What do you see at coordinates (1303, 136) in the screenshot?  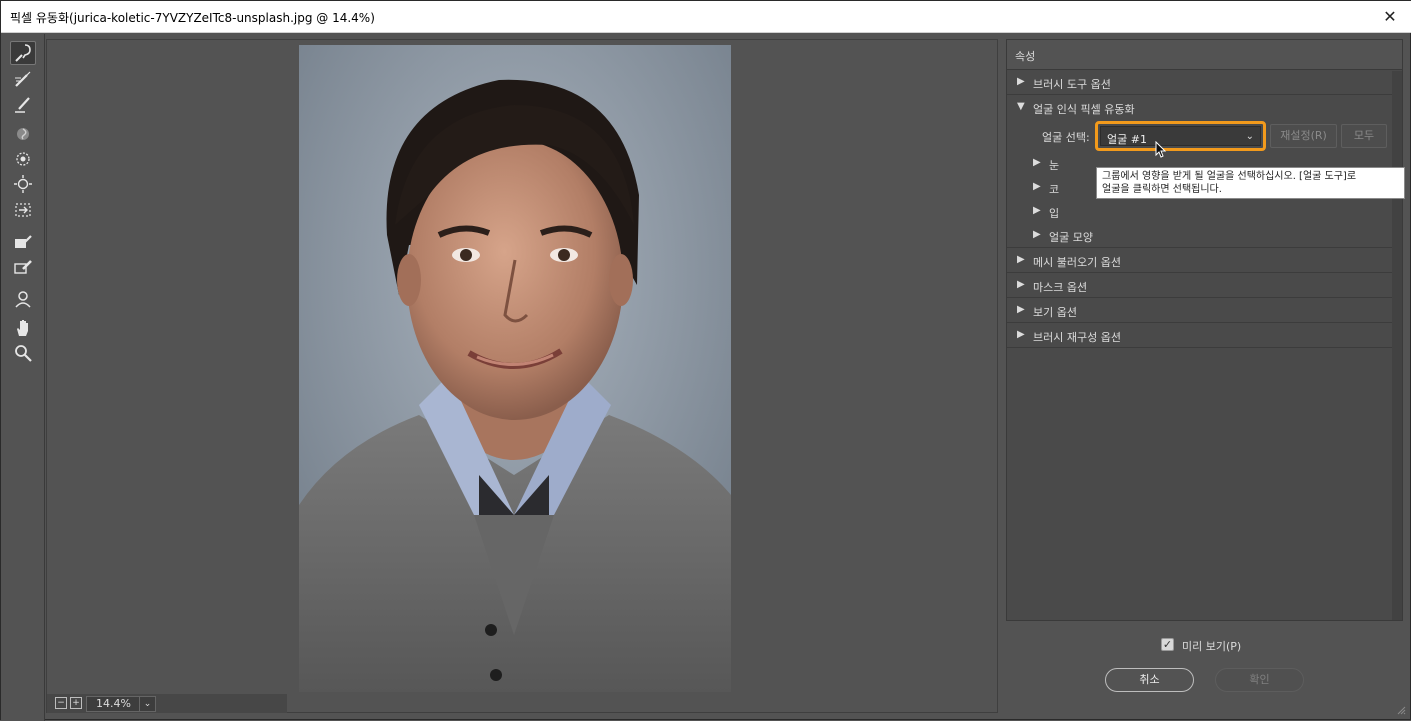 I see `reset-button: 재설정(R)` at bounding box center [1303, 136].